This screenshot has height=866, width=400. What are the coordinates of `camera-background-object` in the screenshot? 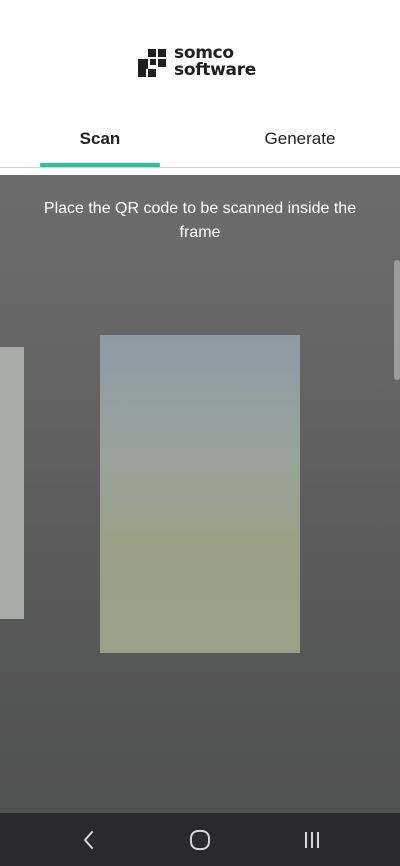 It's located at (12, 483).